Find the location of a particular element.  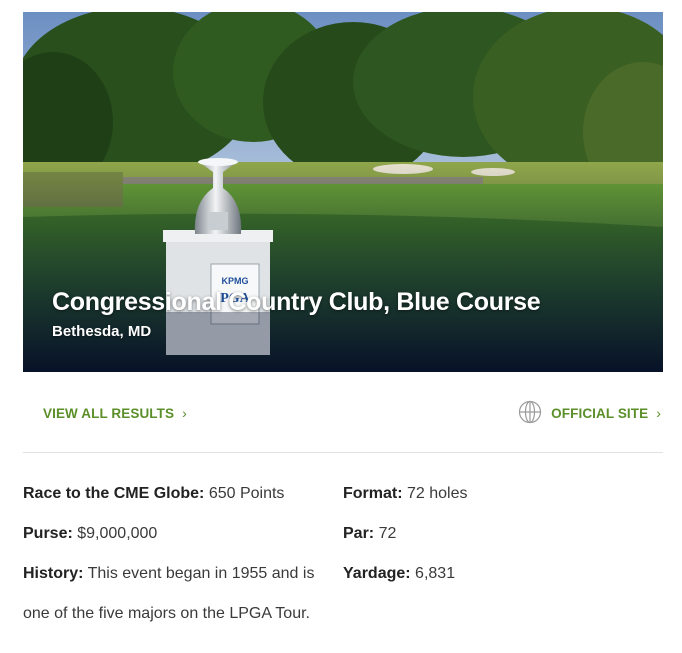

view-all-results-link: VIEW ALL RESULTS › is located at coordinates (115, 413).